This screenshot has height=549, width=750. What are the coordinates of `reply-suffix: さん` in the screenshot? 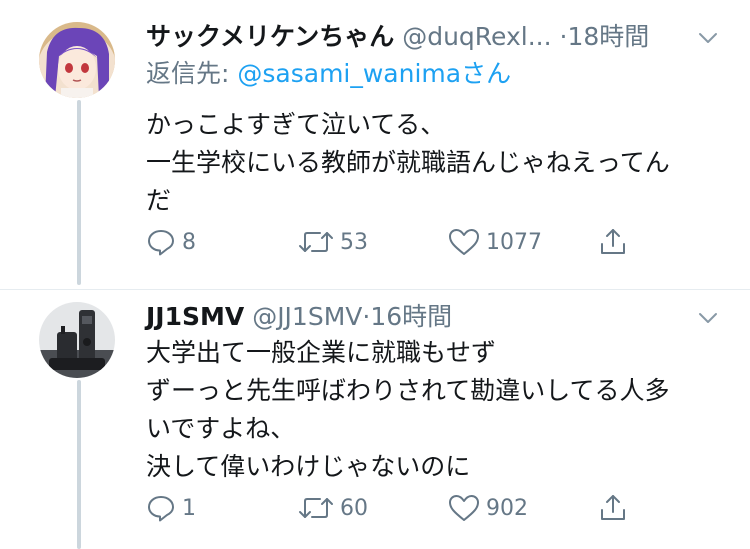 It's located at (486, 73).